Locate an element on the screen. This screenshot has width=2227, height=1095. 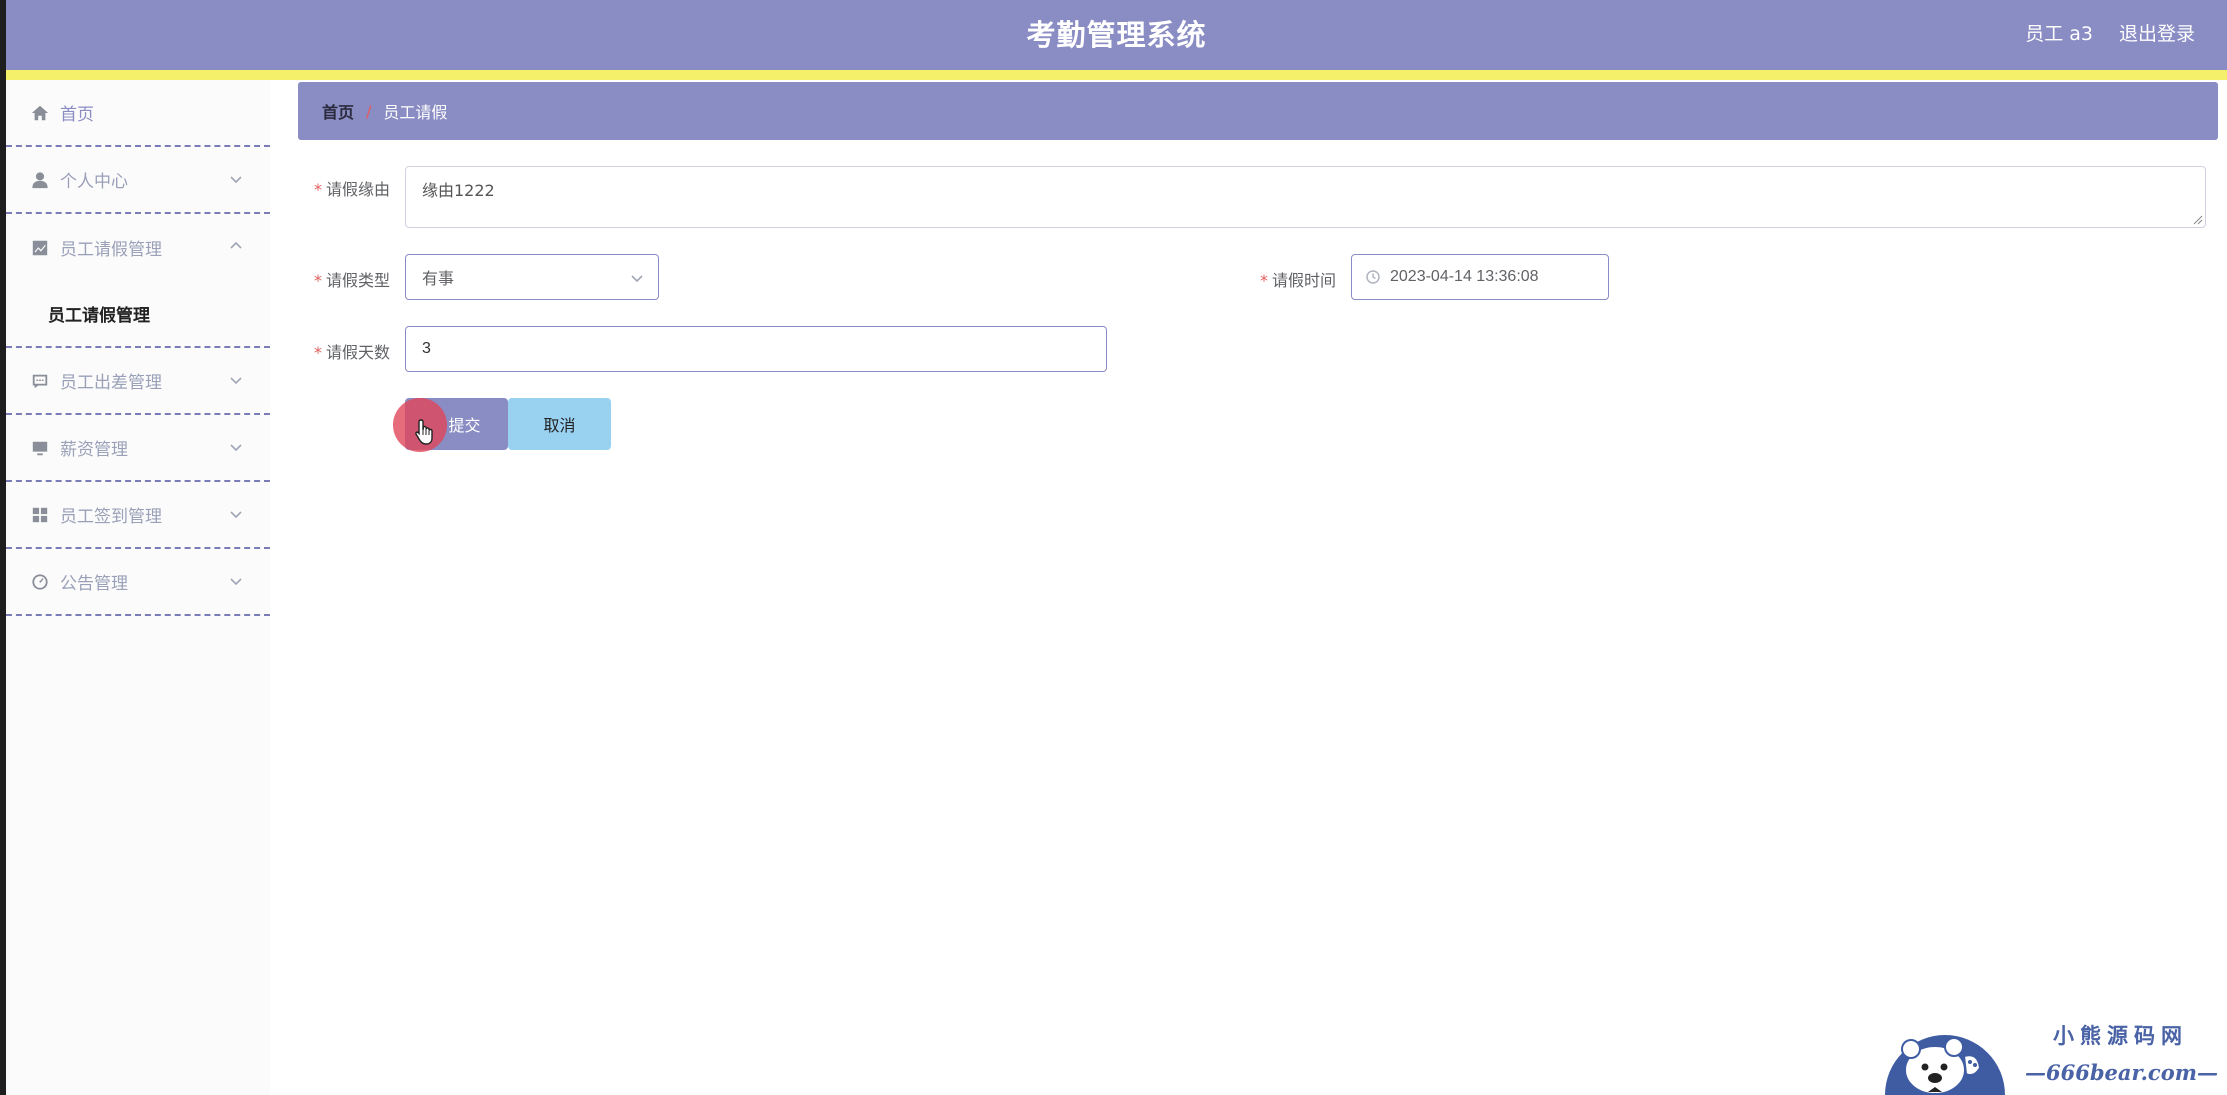
cancel-label: 取消 is located at coordinates (559, 425).